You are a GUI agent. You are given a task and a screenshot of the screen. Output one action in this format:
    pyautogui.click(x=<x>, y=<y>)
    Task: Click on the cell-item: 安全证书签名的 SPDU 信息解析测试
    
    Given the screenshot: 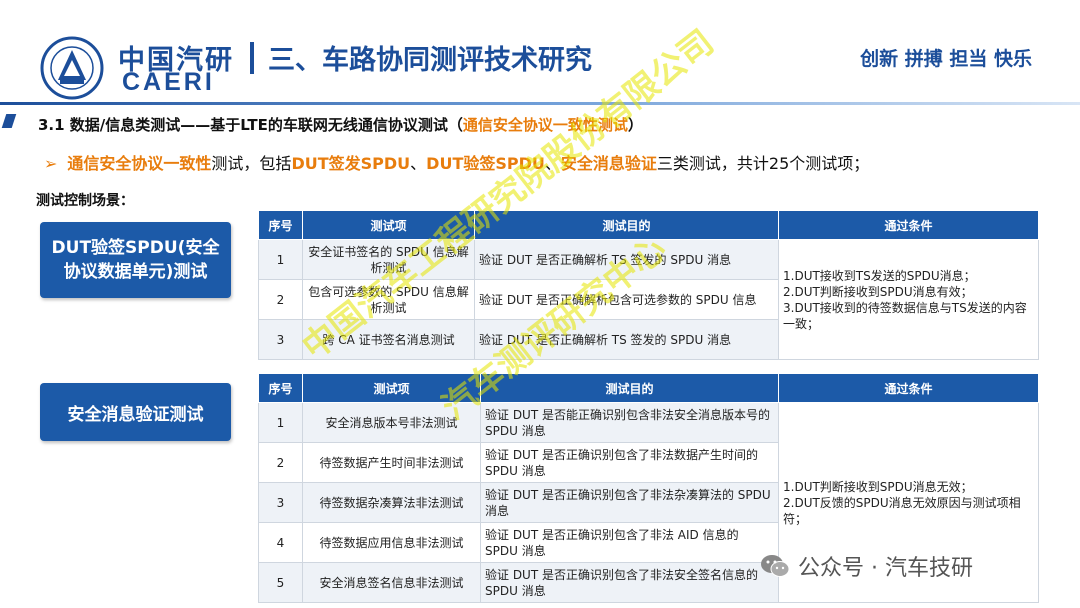 What is the action you would take?
    pyautogui.click(x=388, y=259)
    